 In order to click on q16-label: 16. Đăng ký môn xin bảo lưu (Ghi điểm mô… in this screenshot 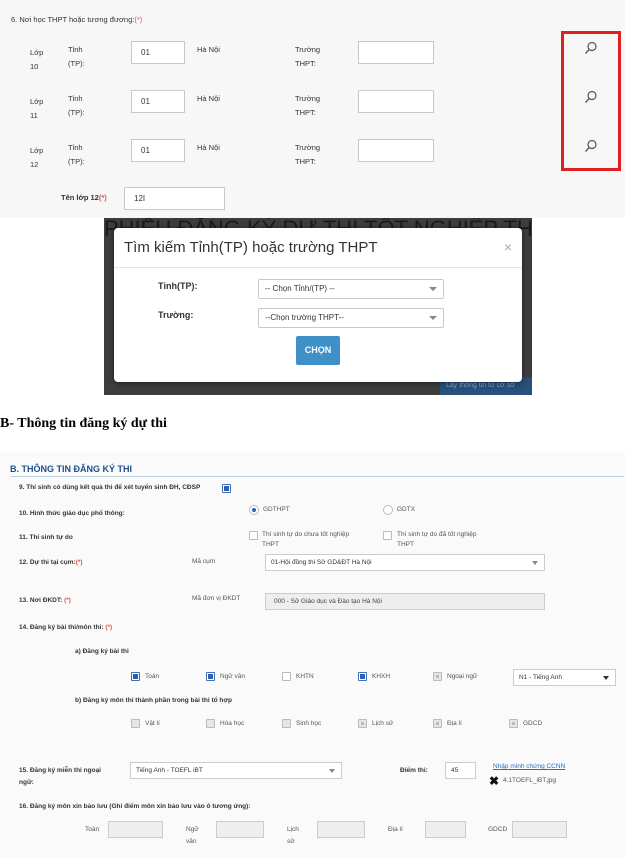, I will do `click(135, 806)`.